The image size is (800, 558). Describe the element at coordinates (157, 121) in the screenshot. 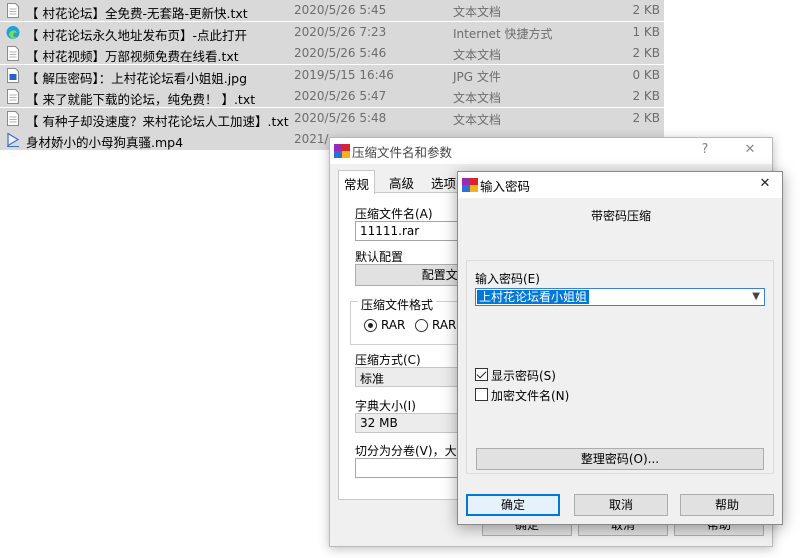

I see `file-name: 【 有种子却没速度？来村花论坛人工加速】.txt` at that location.